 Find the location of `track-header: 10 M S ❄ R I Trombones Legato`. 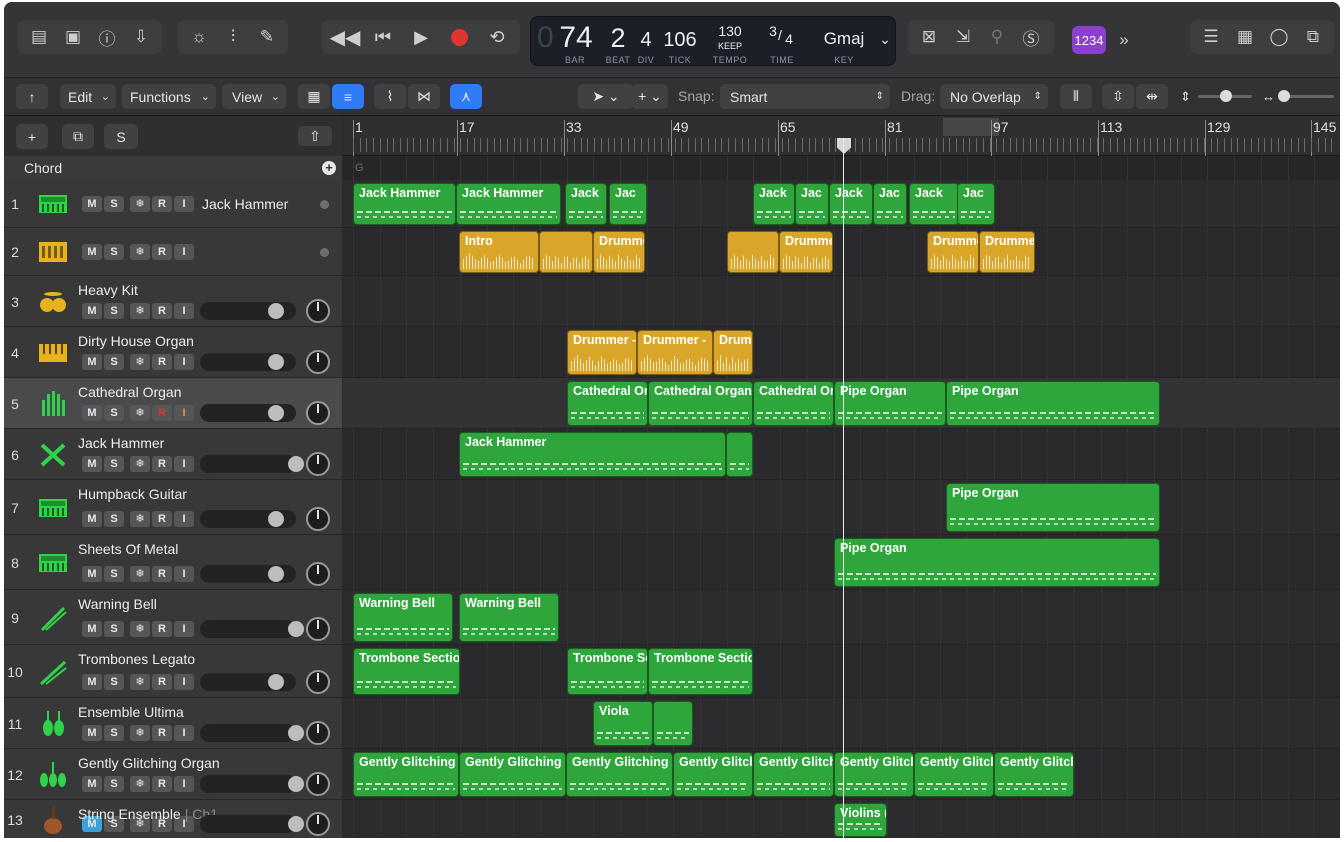

track-header: 10 M S ❄ R I Trombones Legato is located at coordinates (173, 671).